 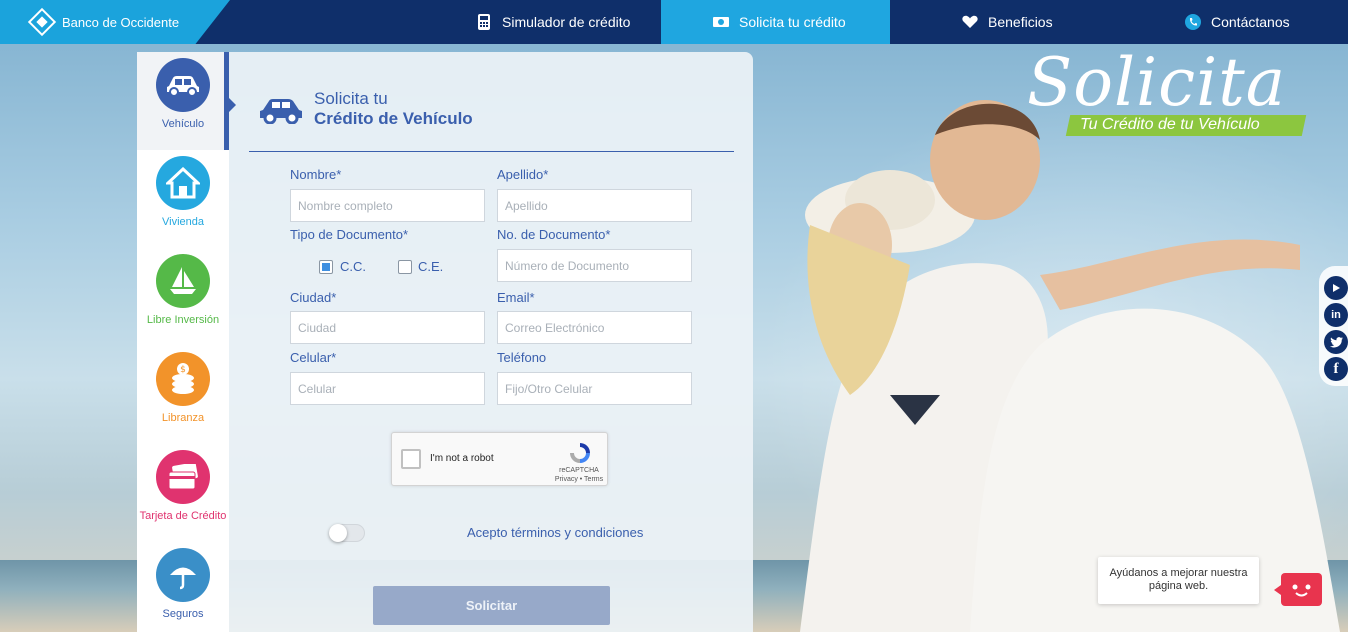 I want to click on nav-solicita-label: Solicita tu crédito, so click(x=792, y=22).